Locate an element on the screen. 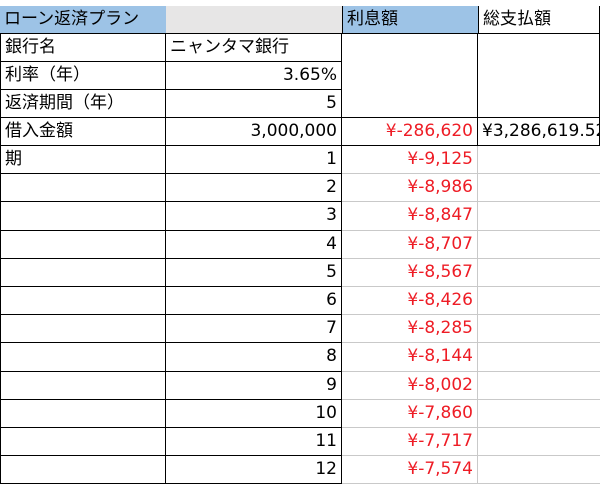 The height and width of the screenshot is (487, 600). principal-label-cell: 借入金額 is located at coordinates (83, 132).